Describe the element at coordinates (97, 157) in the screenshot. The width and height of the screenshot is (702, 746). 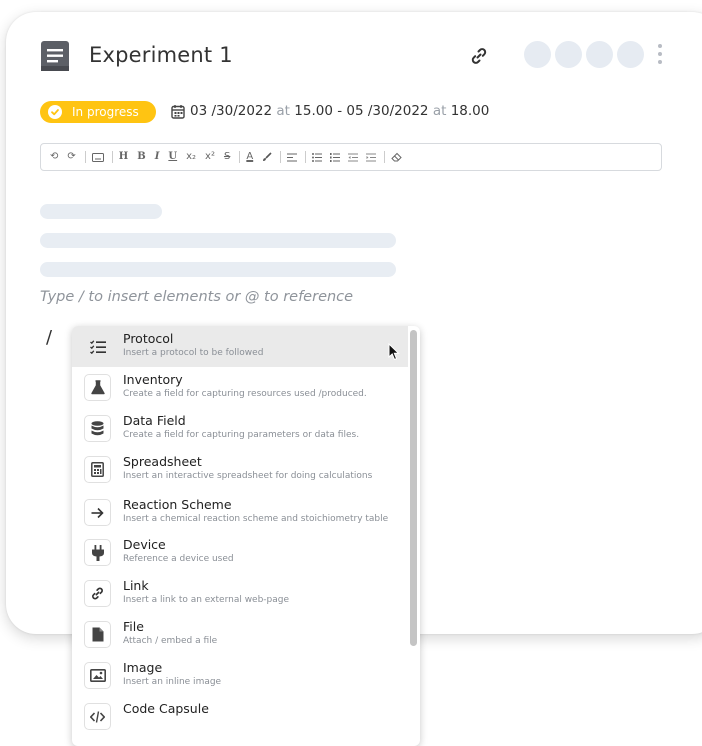
I see `keyboard-icon` at that location.